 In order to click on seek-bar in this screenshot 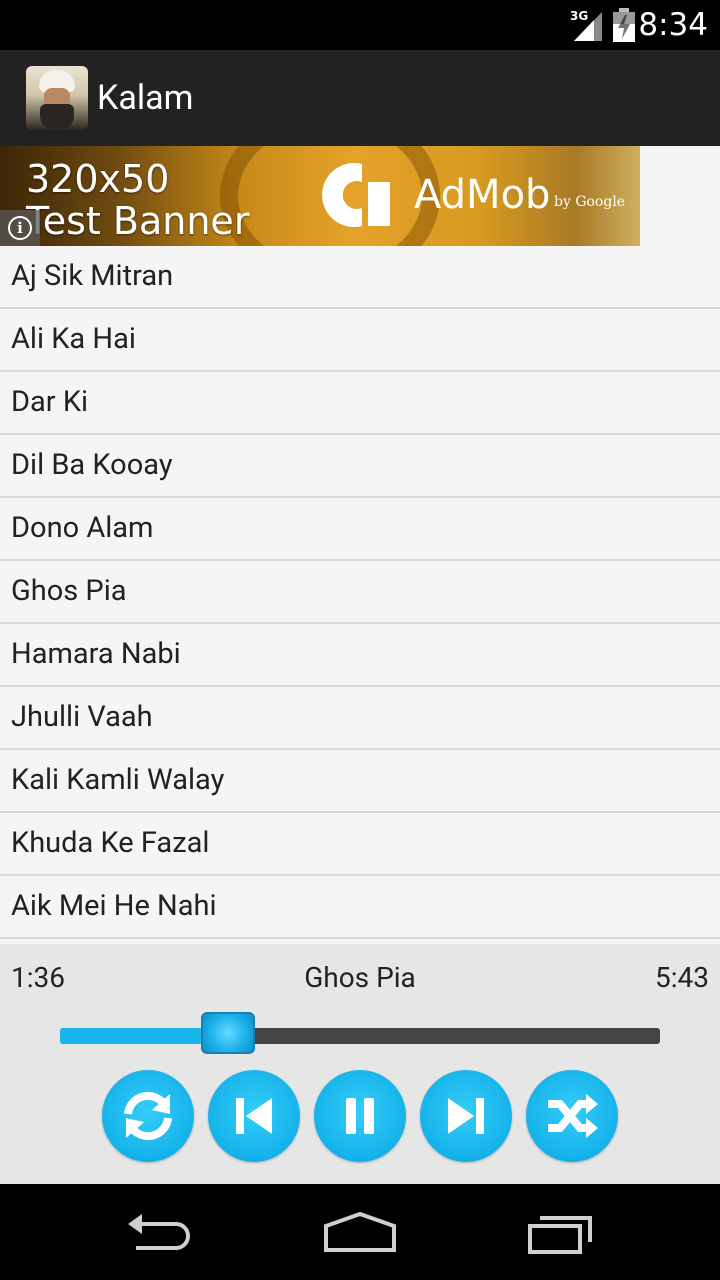, I will do `click(360, 1036)`.